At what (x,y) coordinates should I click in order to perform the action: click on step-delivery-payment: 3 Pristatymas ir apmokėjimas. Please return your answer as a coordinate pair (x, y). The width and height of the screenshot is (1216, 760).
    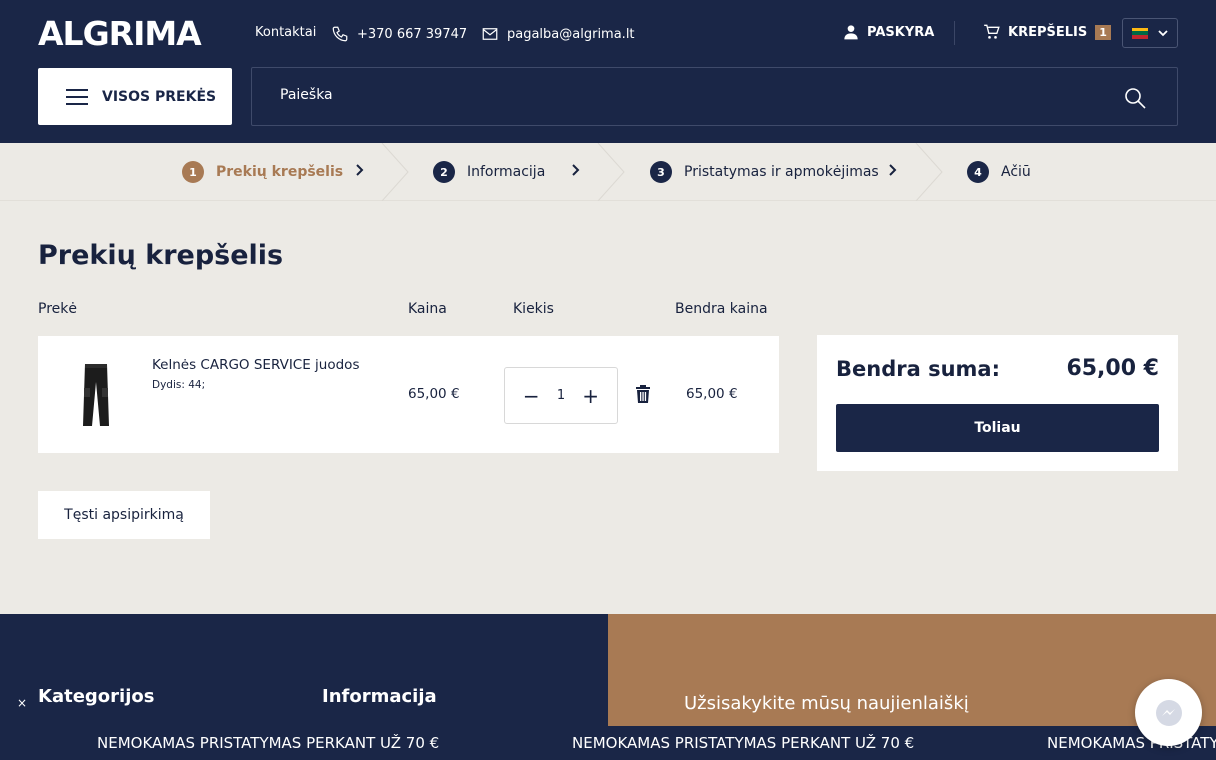
    Looking at the image, I should click on (764, 172).